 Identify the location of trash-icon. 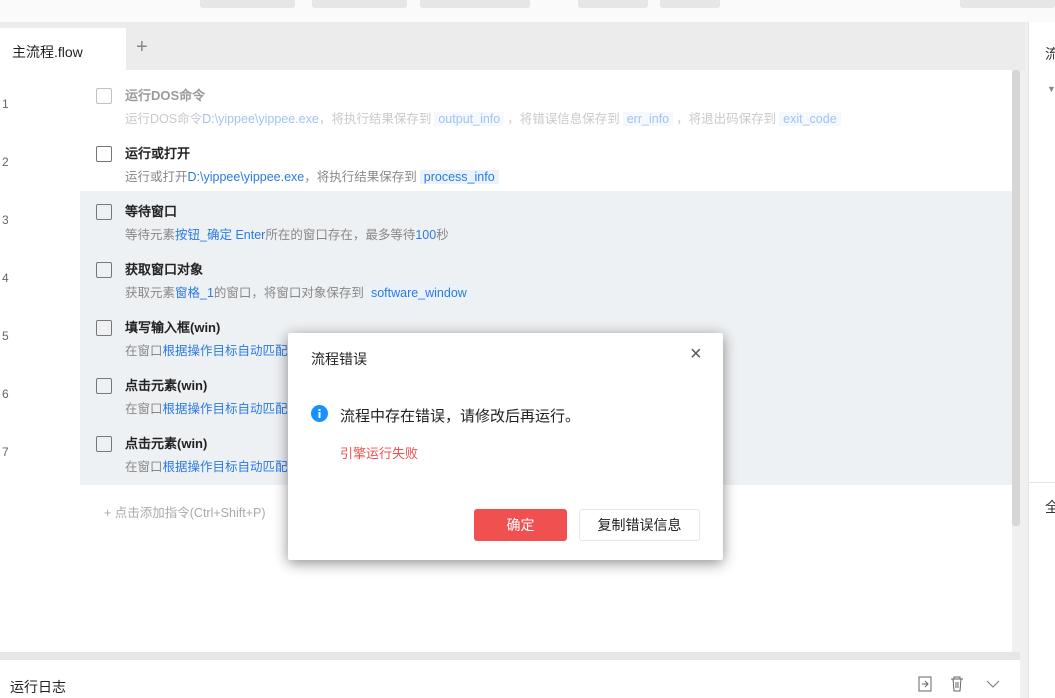
(957, 684).